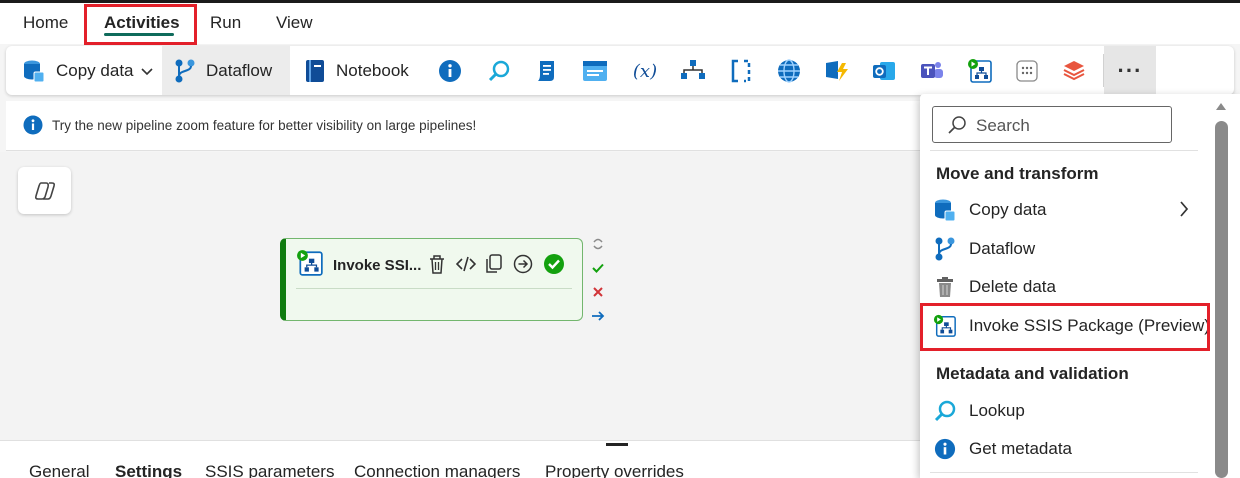  What do you see at coordinates (372, 70) in the screenshot?
I see `notebook-label: Notebook` at bounding box center [372, 70].